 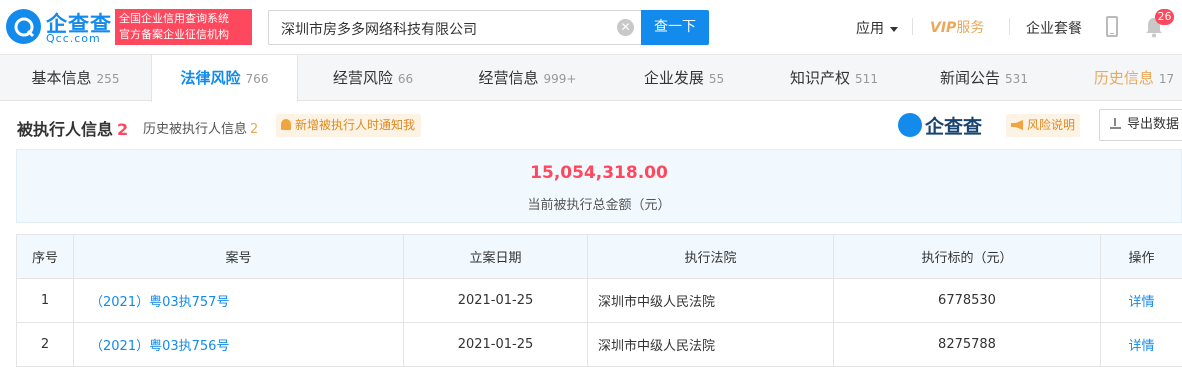 I want to click on apps-label: 应用, so click(x=870, y=29).